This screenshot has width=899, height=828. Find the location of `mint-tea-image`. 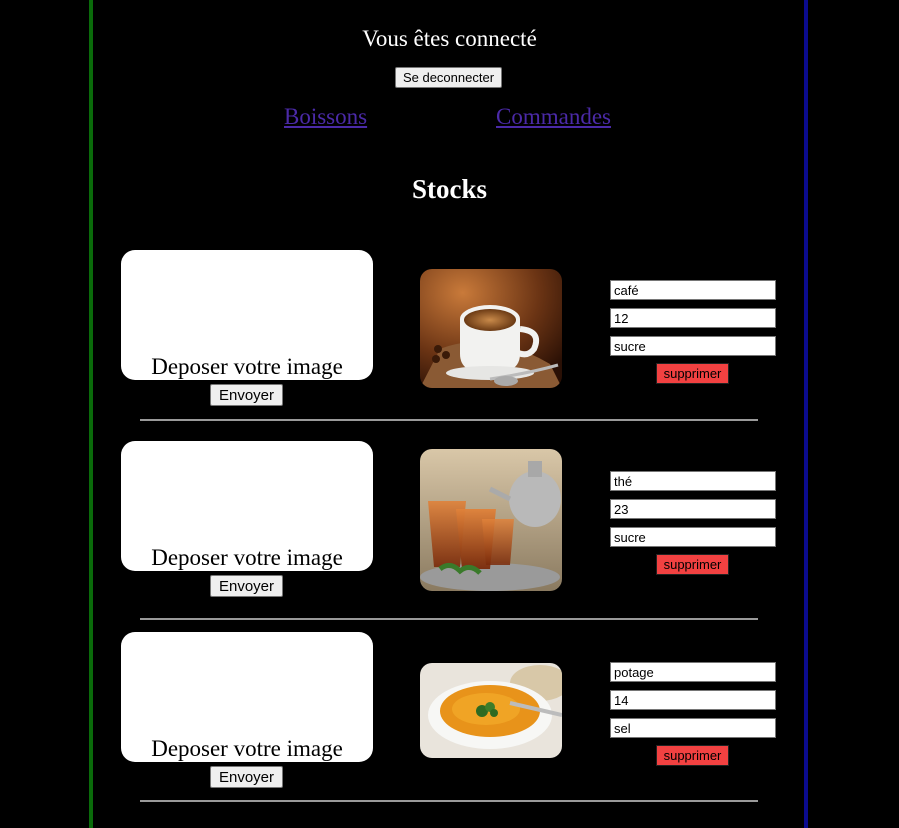

mint-tea-image is located at coordinates (491, 520).